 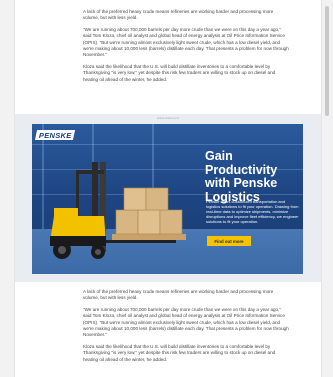 What do you see at coordinates (168, 118) in the screenshot?
I see `ad-label: Advertisement` at bounding box center [168, 118].